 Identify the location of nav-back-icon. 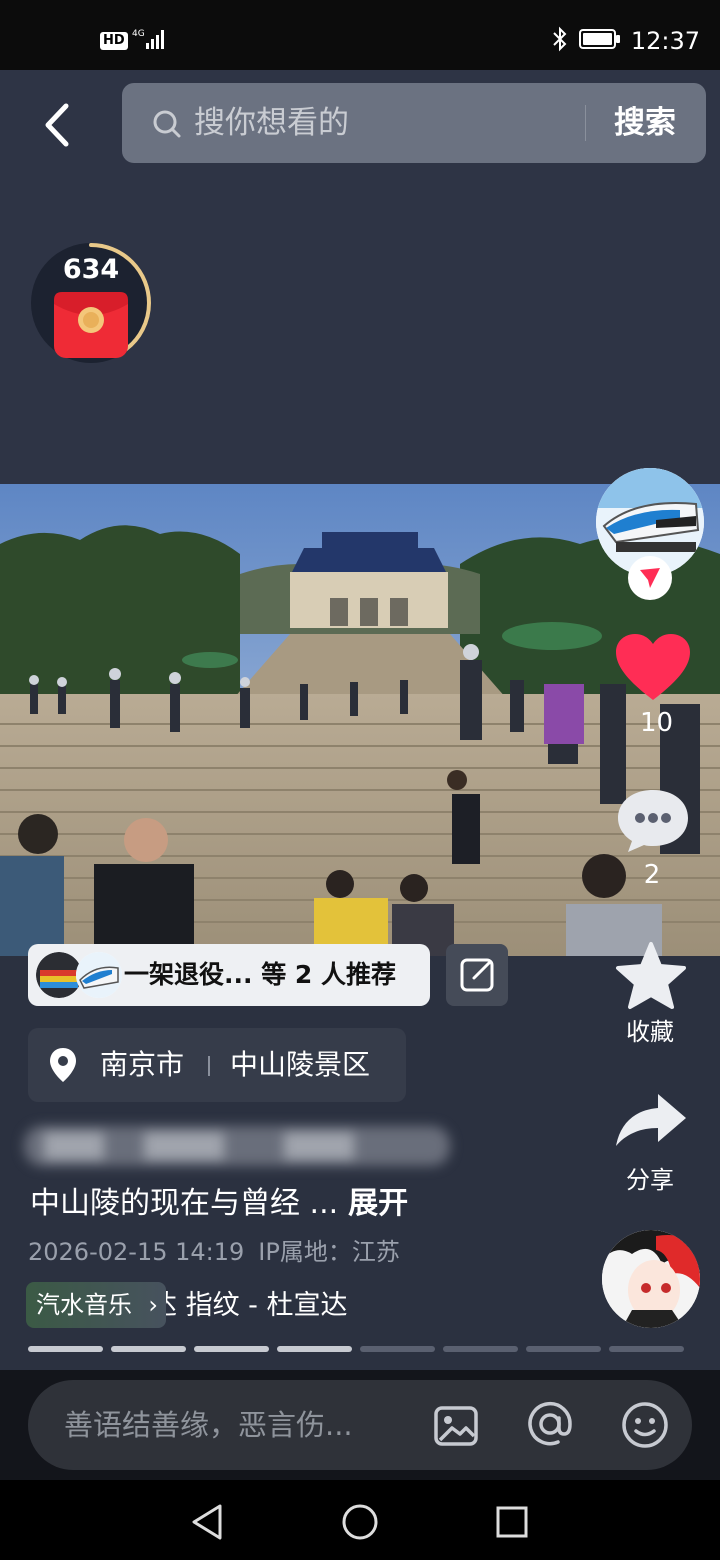
(208, 1522).